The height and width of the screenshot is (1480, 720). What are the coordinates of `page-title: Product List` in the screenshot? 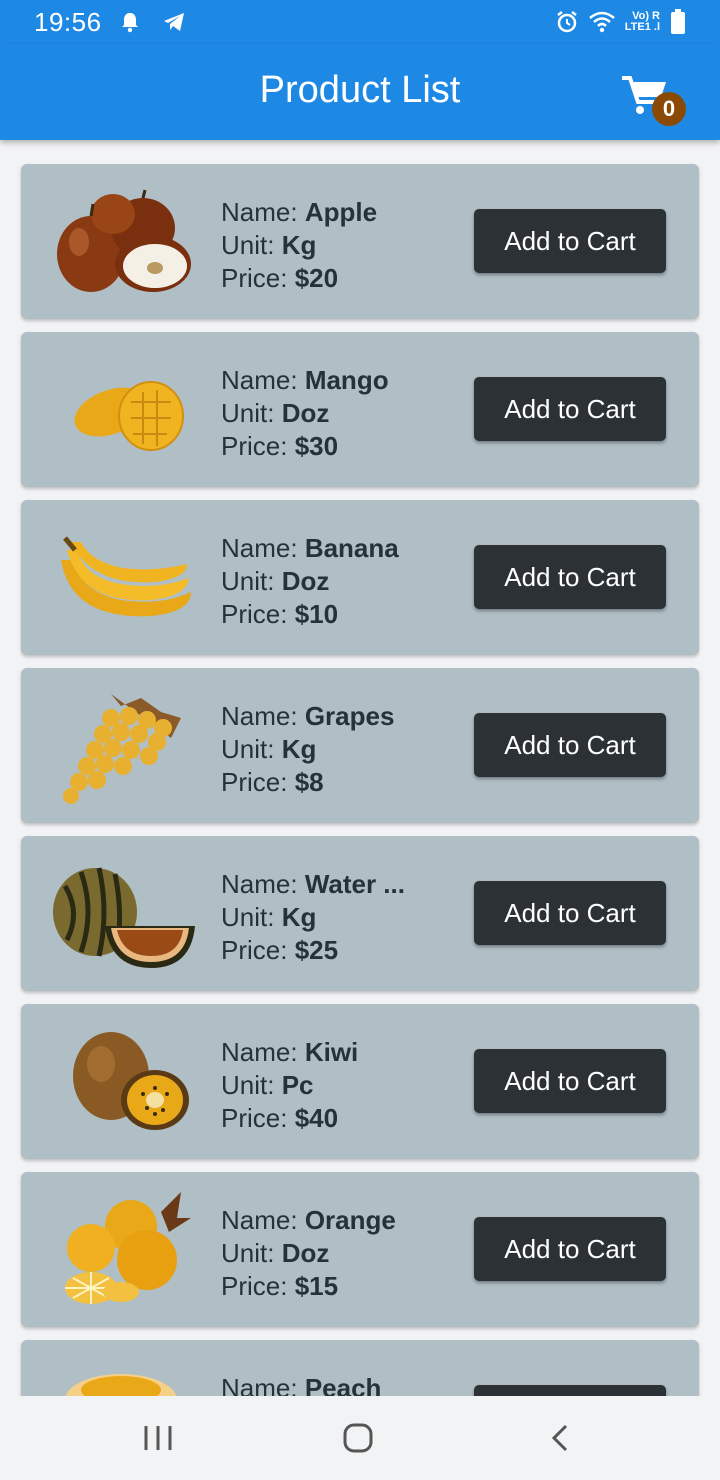 It's located at (360, 90).